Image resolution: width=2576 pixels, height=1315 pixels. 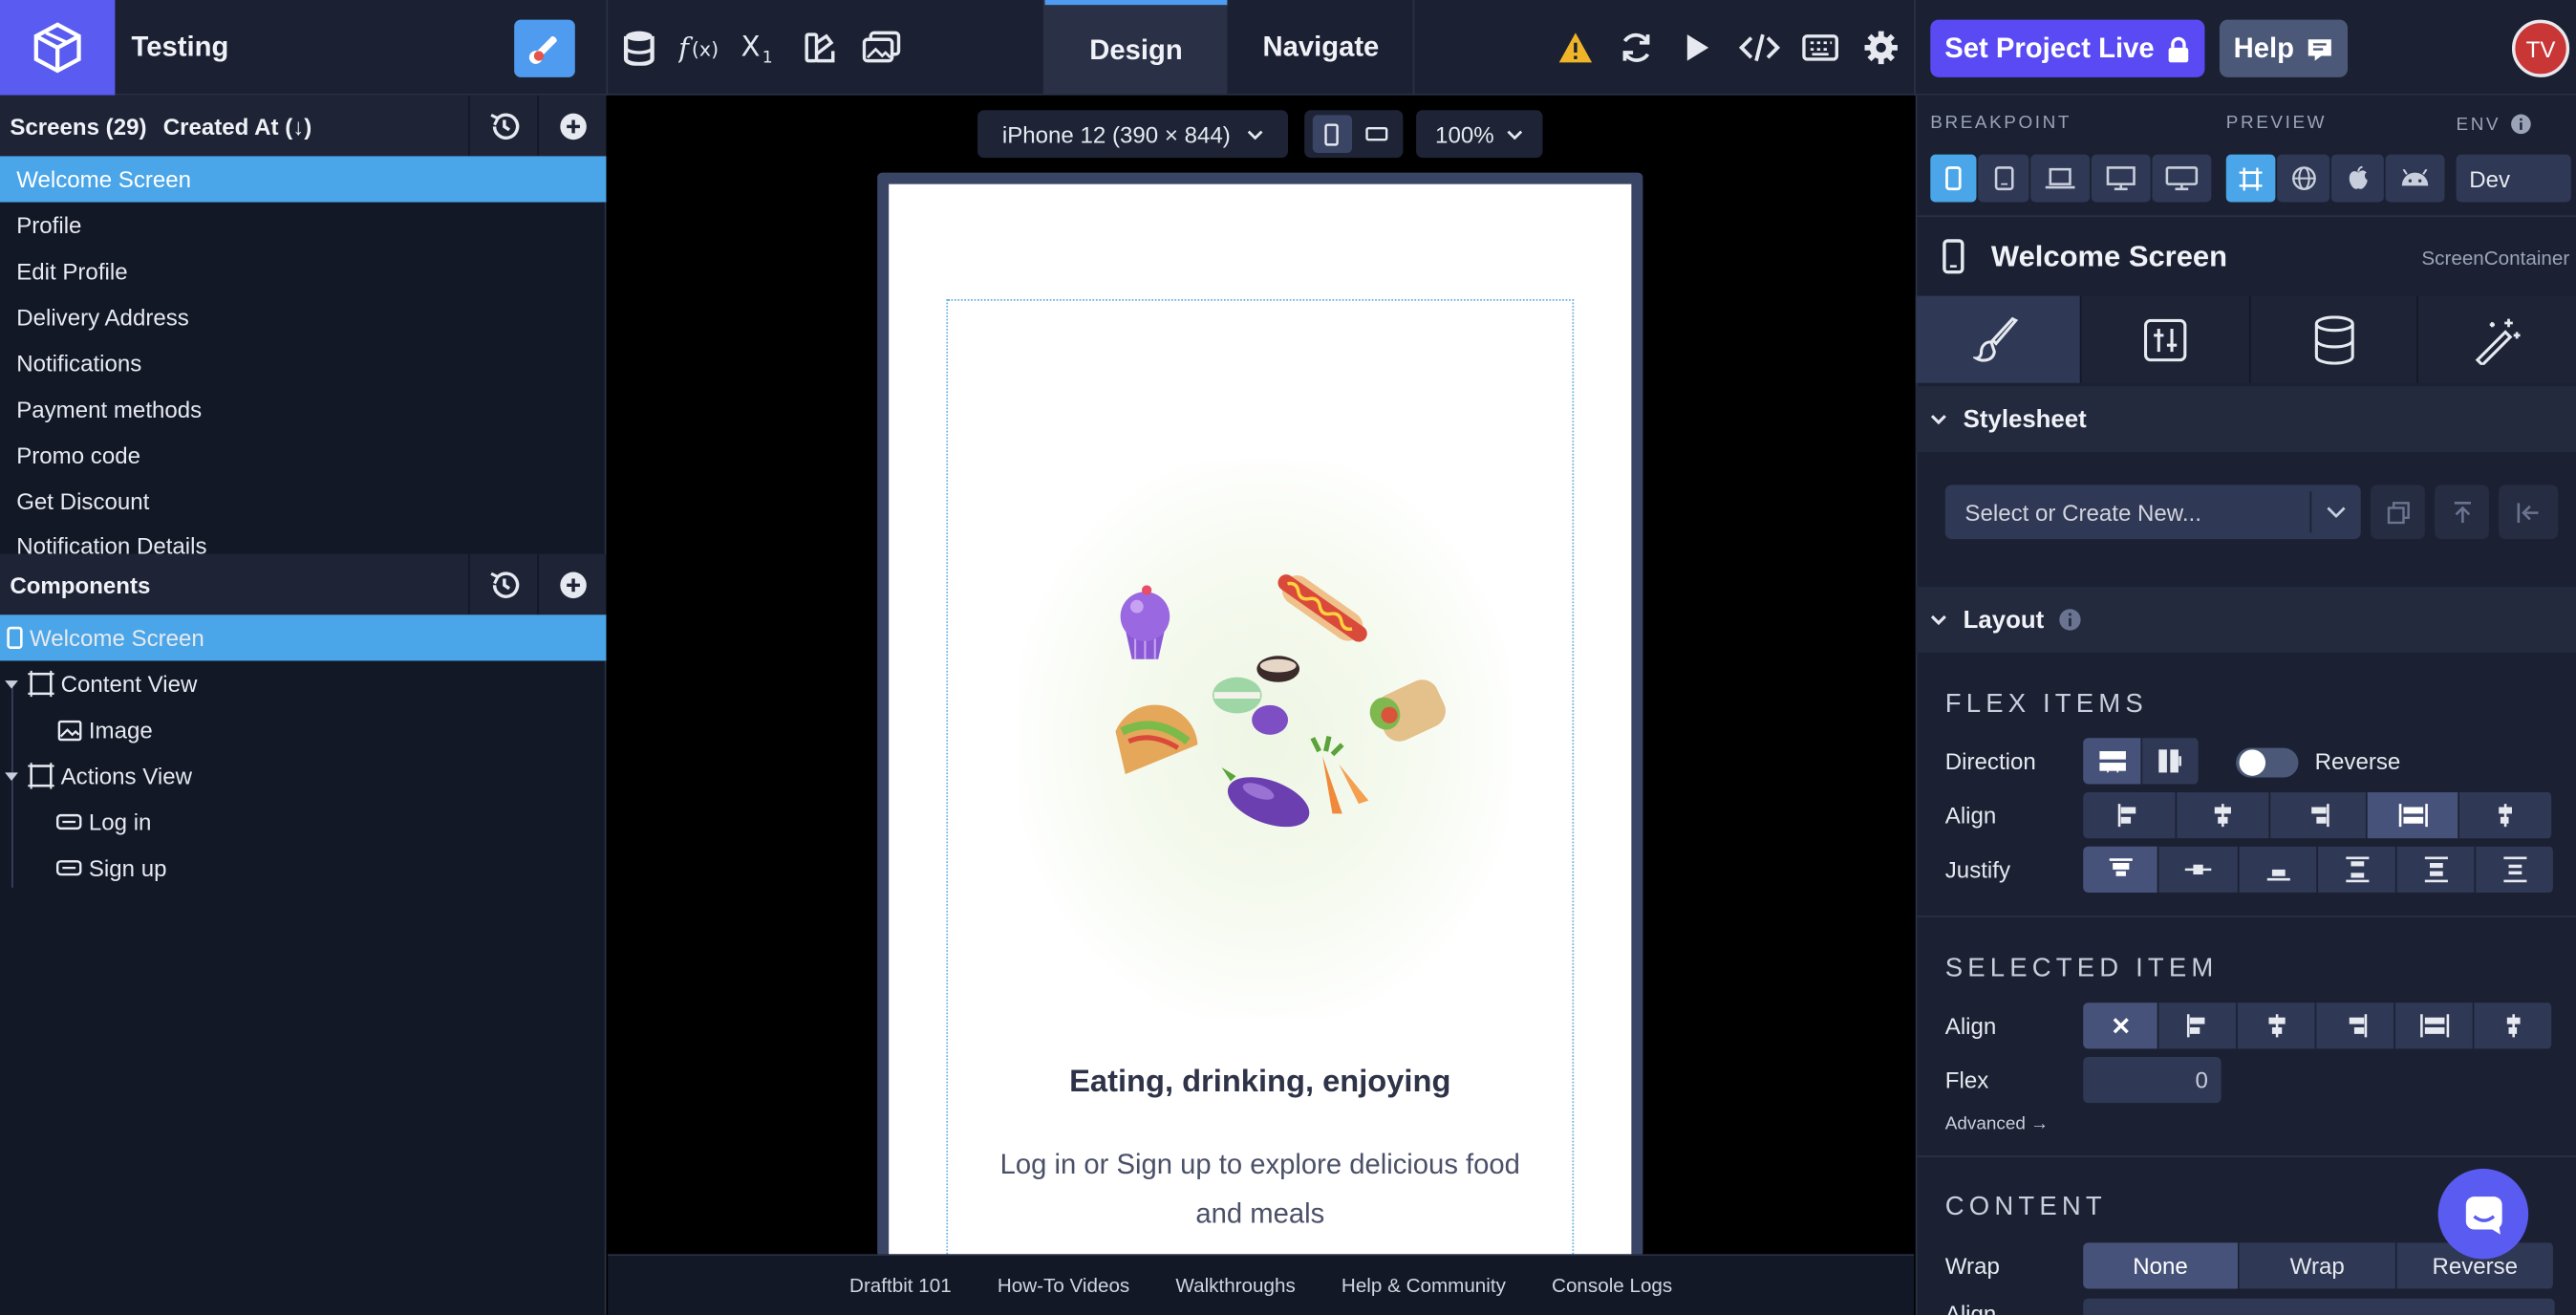 What do you see at coordinates (2130, 815) in the screenshot?
I see `align-start` at bounding box center [2130, 815].